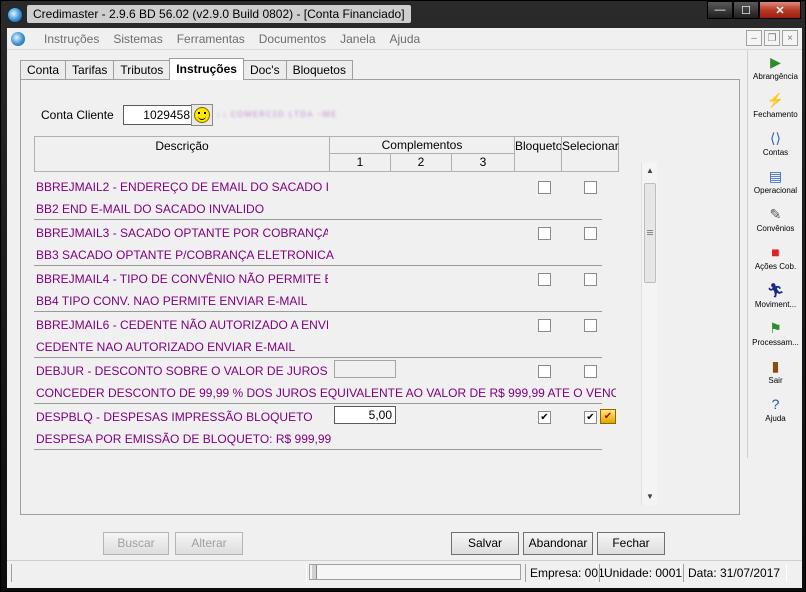 This screenshot has height=592, width=806. Describe the element at coordinates (483, 162) in the screenshot. I see `header-complemento-3: 3` at that location.